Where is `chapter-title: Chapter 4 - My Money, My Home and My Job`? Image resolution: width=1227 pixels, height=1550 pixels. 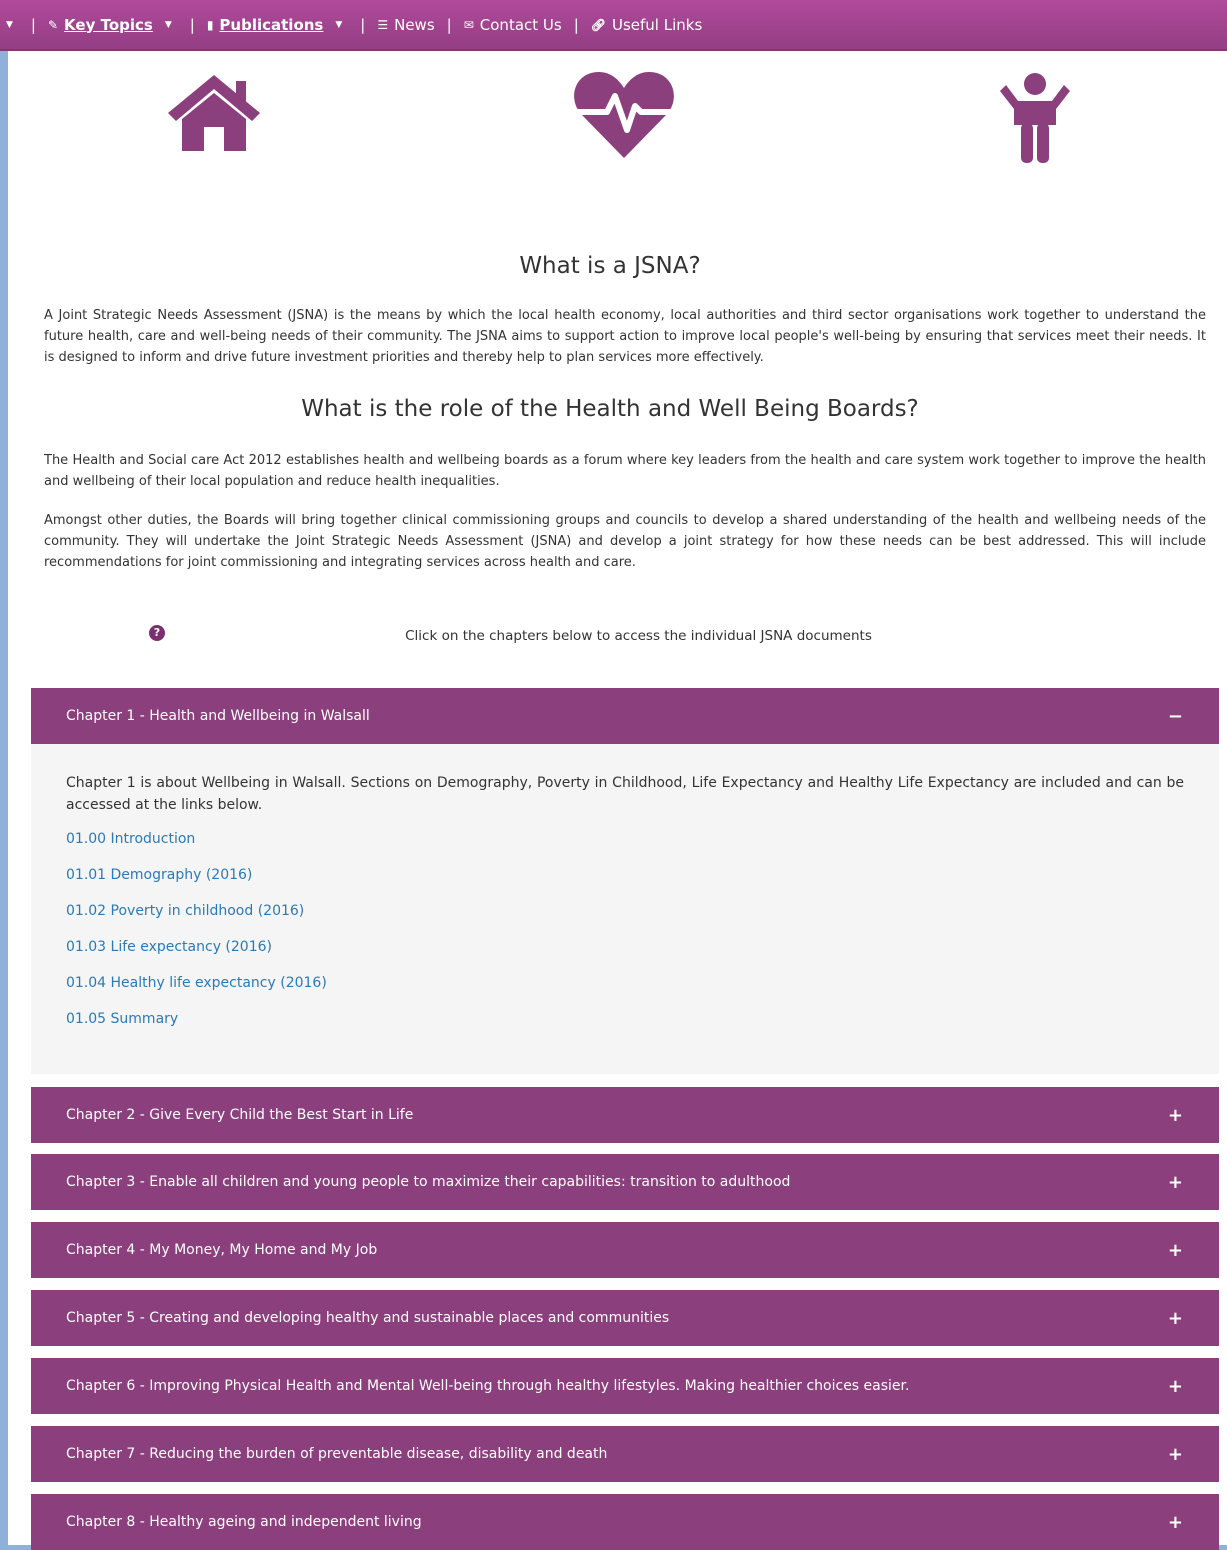 chapter-title: Chapter 4 - My Money, My Home and My Job is located at coordinates (222, 1250).